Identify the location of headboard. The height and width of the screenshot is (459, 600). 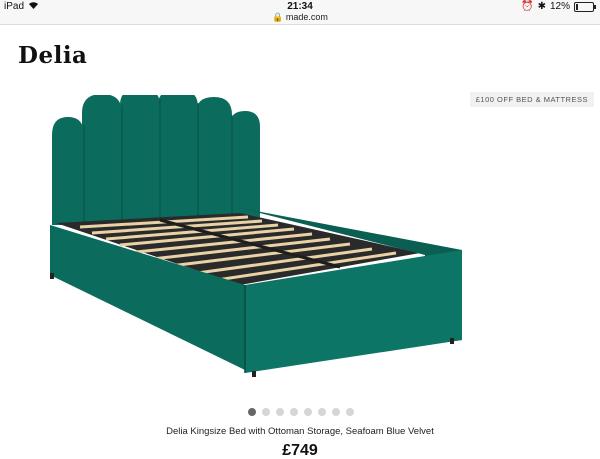
(156, 160).